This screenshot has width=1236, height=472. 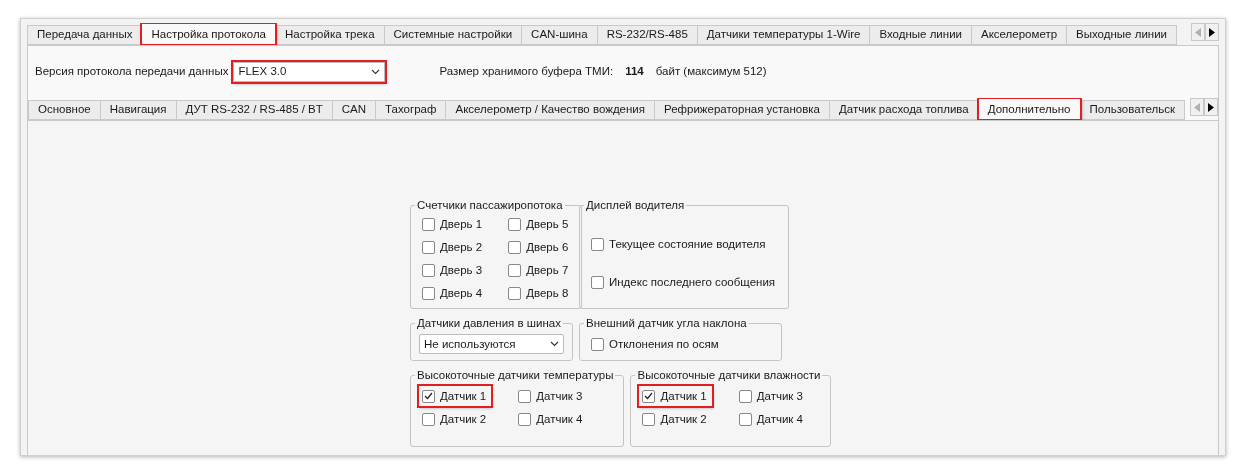 I want to click on tab: Пользовательск, so click(x=1132, y=110).